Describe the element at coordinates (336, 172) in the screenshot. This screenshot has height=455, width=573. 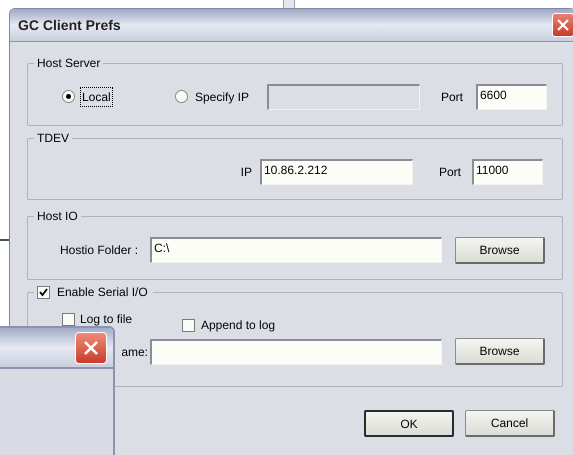
I see `ip-field: 10.86.2.212` at that location.